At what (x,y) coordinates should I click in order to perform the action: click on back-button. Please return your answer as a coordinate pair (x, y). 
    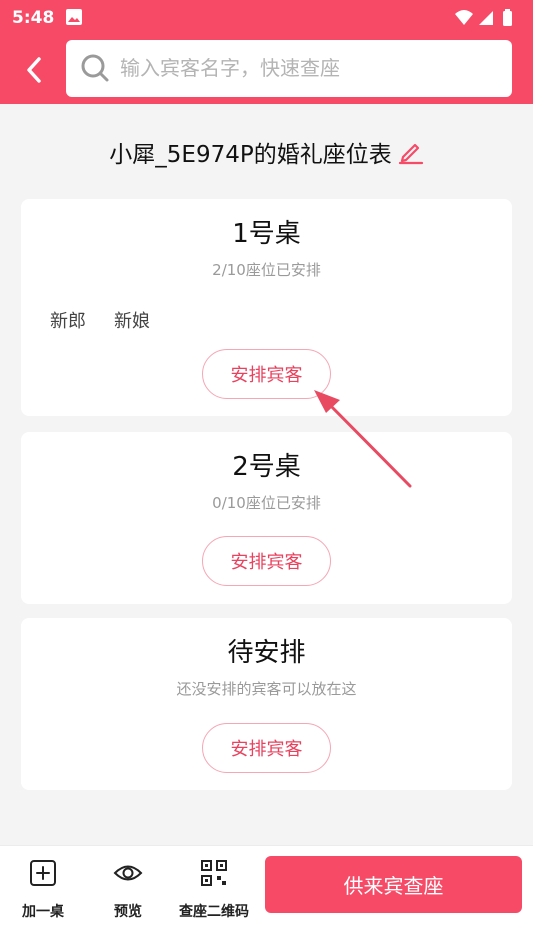
    Looking at the image, I should click on (34, 70).